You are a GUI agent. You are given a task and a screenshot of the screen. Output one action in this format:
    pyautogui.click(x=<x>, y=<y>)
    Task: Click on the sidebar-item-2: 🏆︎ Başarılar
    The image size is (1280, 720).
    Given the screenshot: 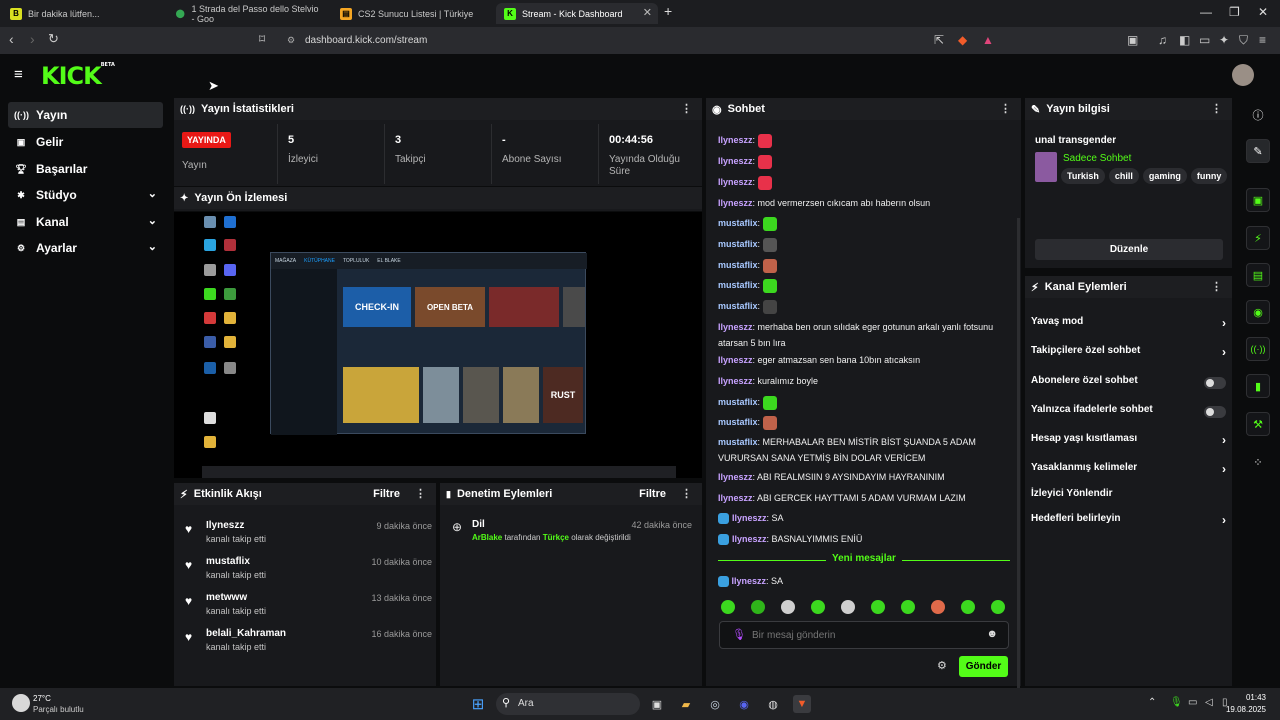 What is the action you would take?
    pyautogui.click(x=85, y=169)
    